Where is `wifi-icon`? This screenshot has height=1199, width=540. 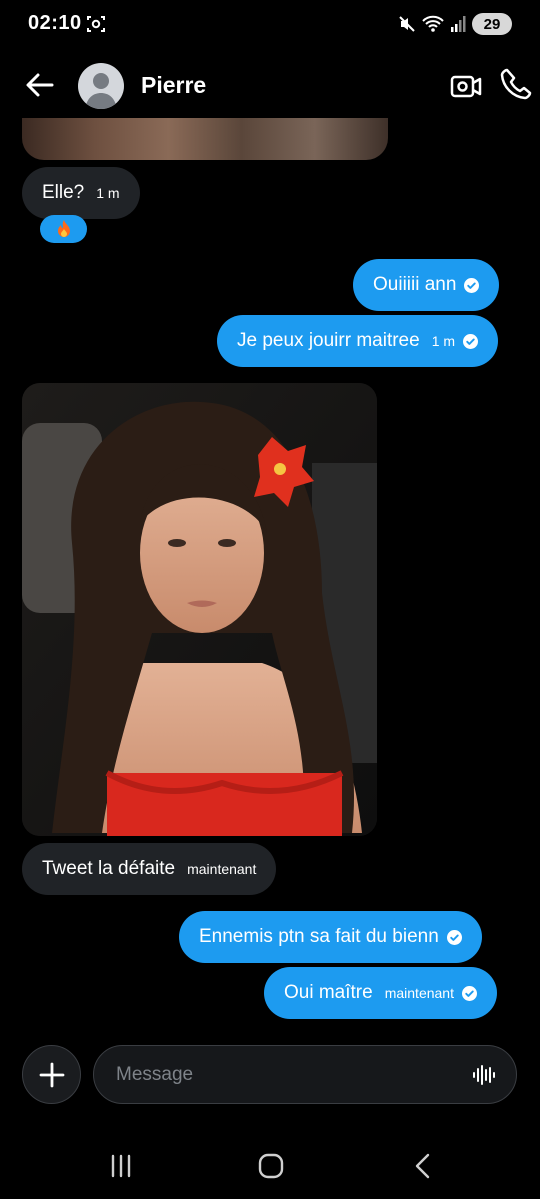 wifi-icon is located at coordinates (433, 23).